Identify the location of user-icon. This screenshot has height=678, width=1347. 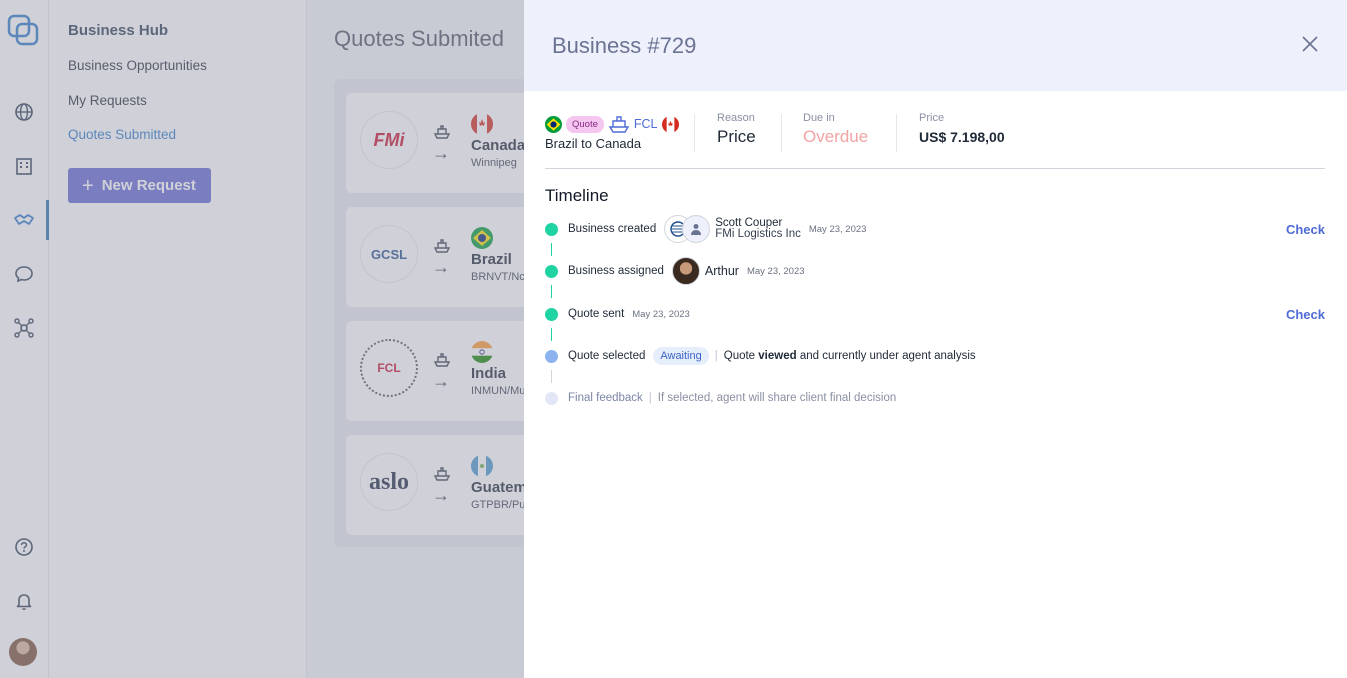
(696, 229).